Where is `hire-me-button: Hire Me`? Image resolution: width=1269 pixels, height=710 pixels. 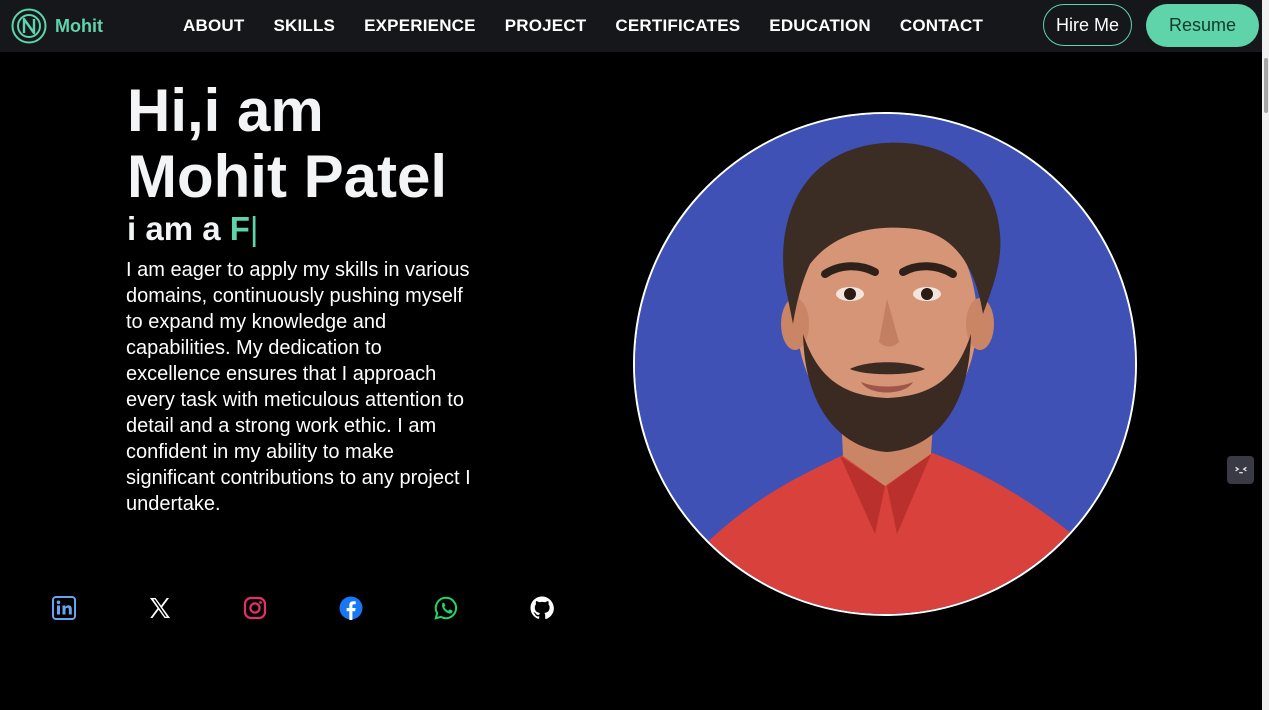
hire-me-button: Hire Me is located at coordinates (1087, 25).